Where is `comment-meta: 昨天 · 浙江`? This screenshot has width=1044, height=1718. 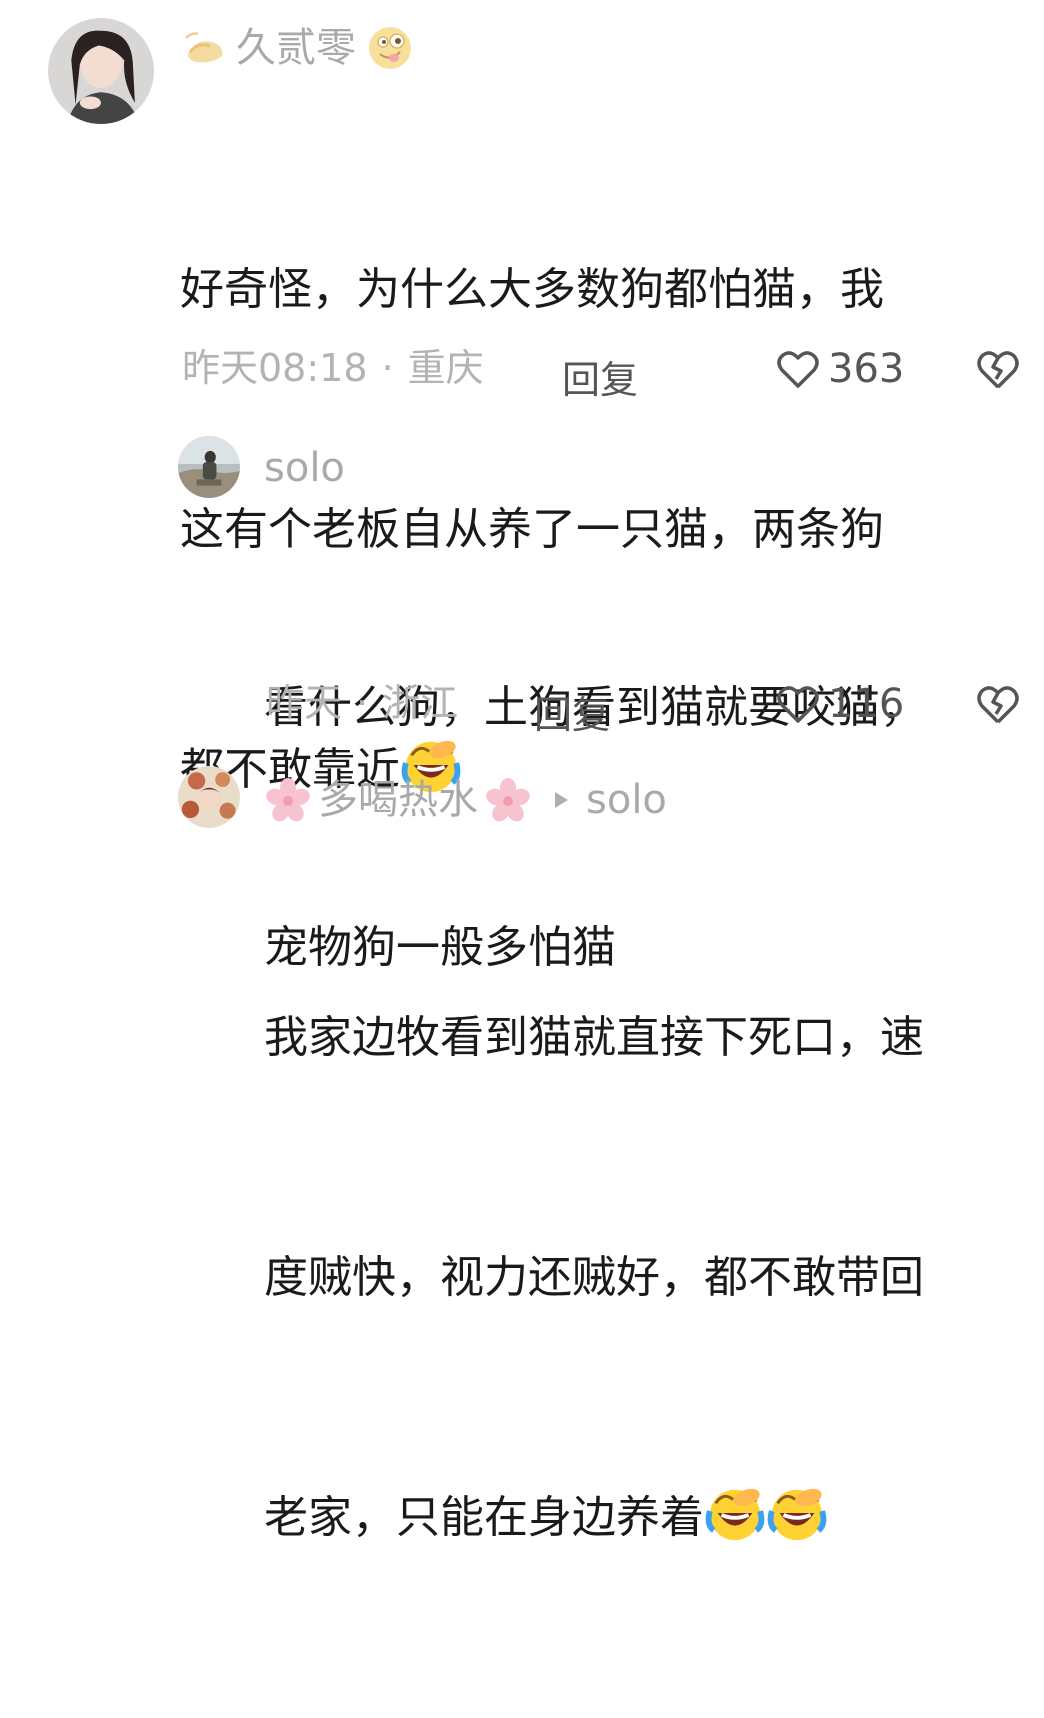 comment-meta: 昨天 · 浙江 is located at coordinates (362, 703).